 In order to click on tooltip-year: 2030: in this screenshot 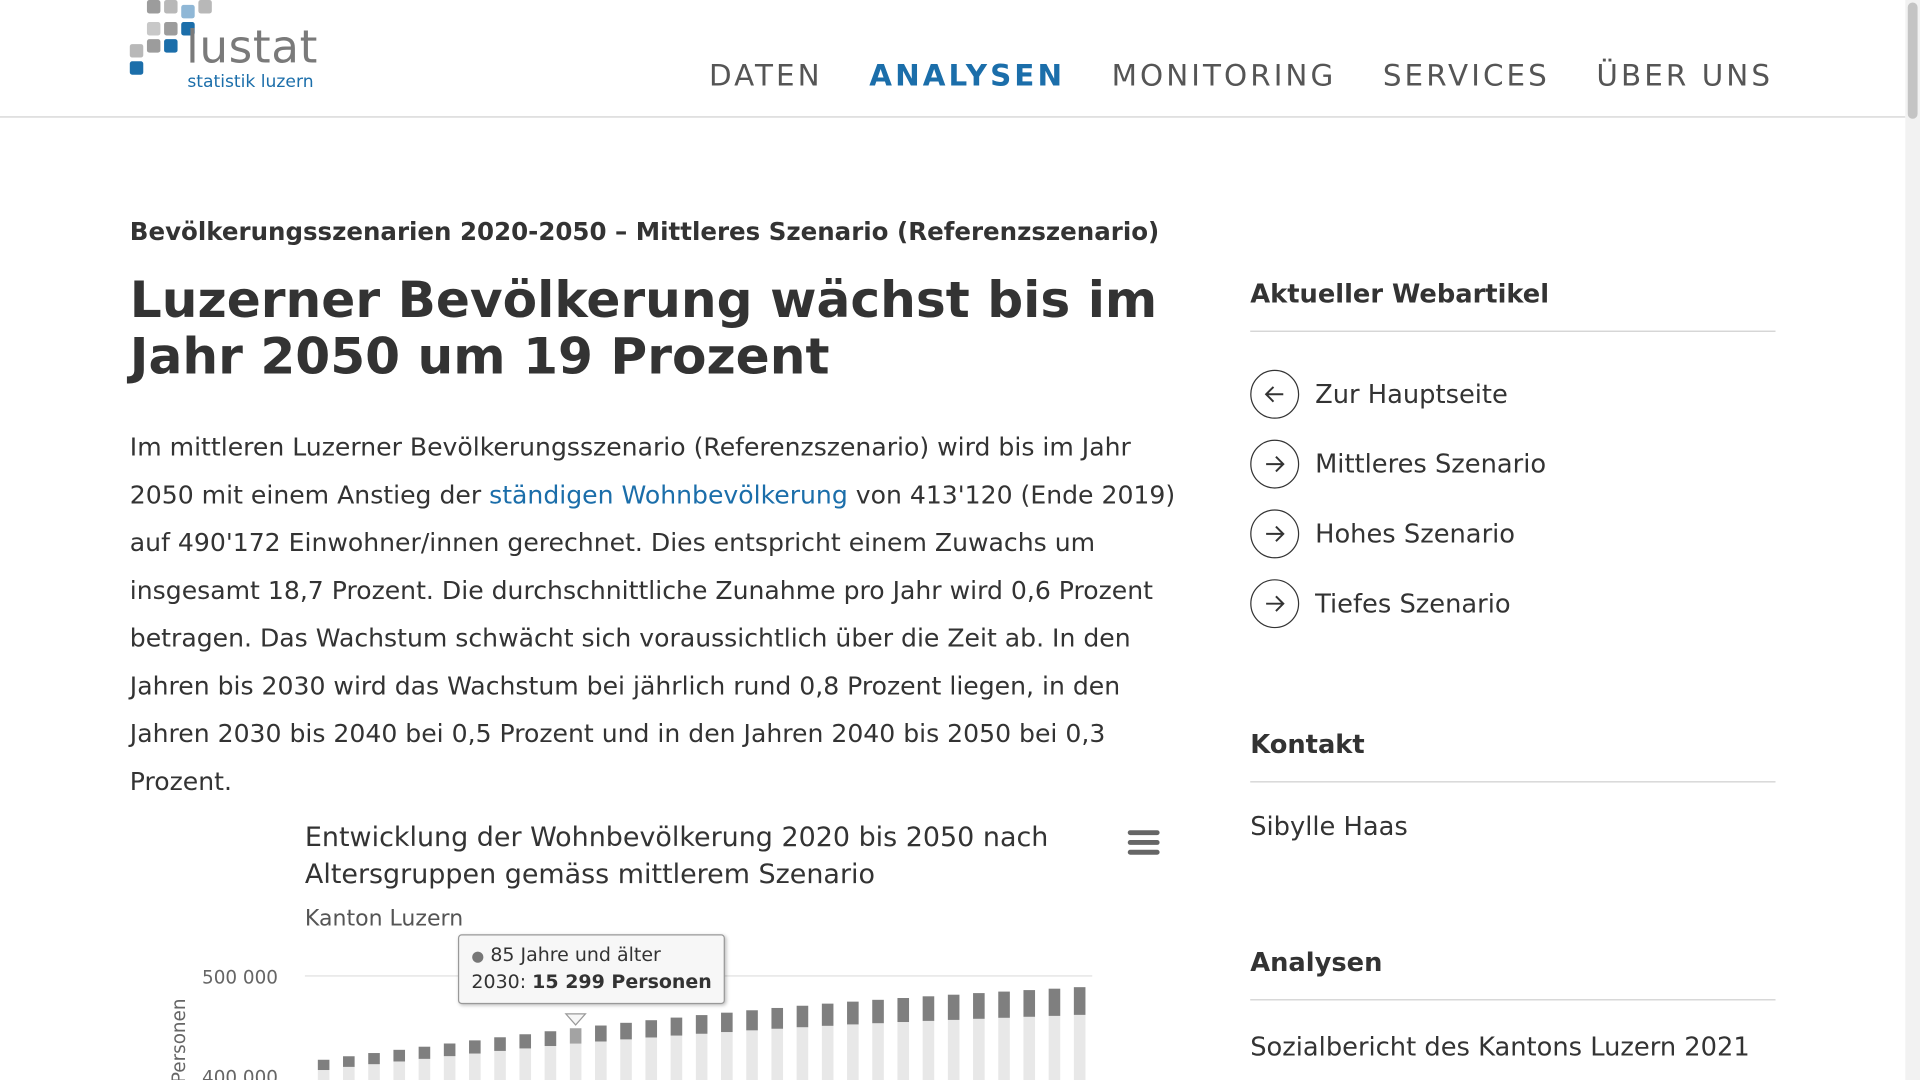, I will do `click(502, 982)`.